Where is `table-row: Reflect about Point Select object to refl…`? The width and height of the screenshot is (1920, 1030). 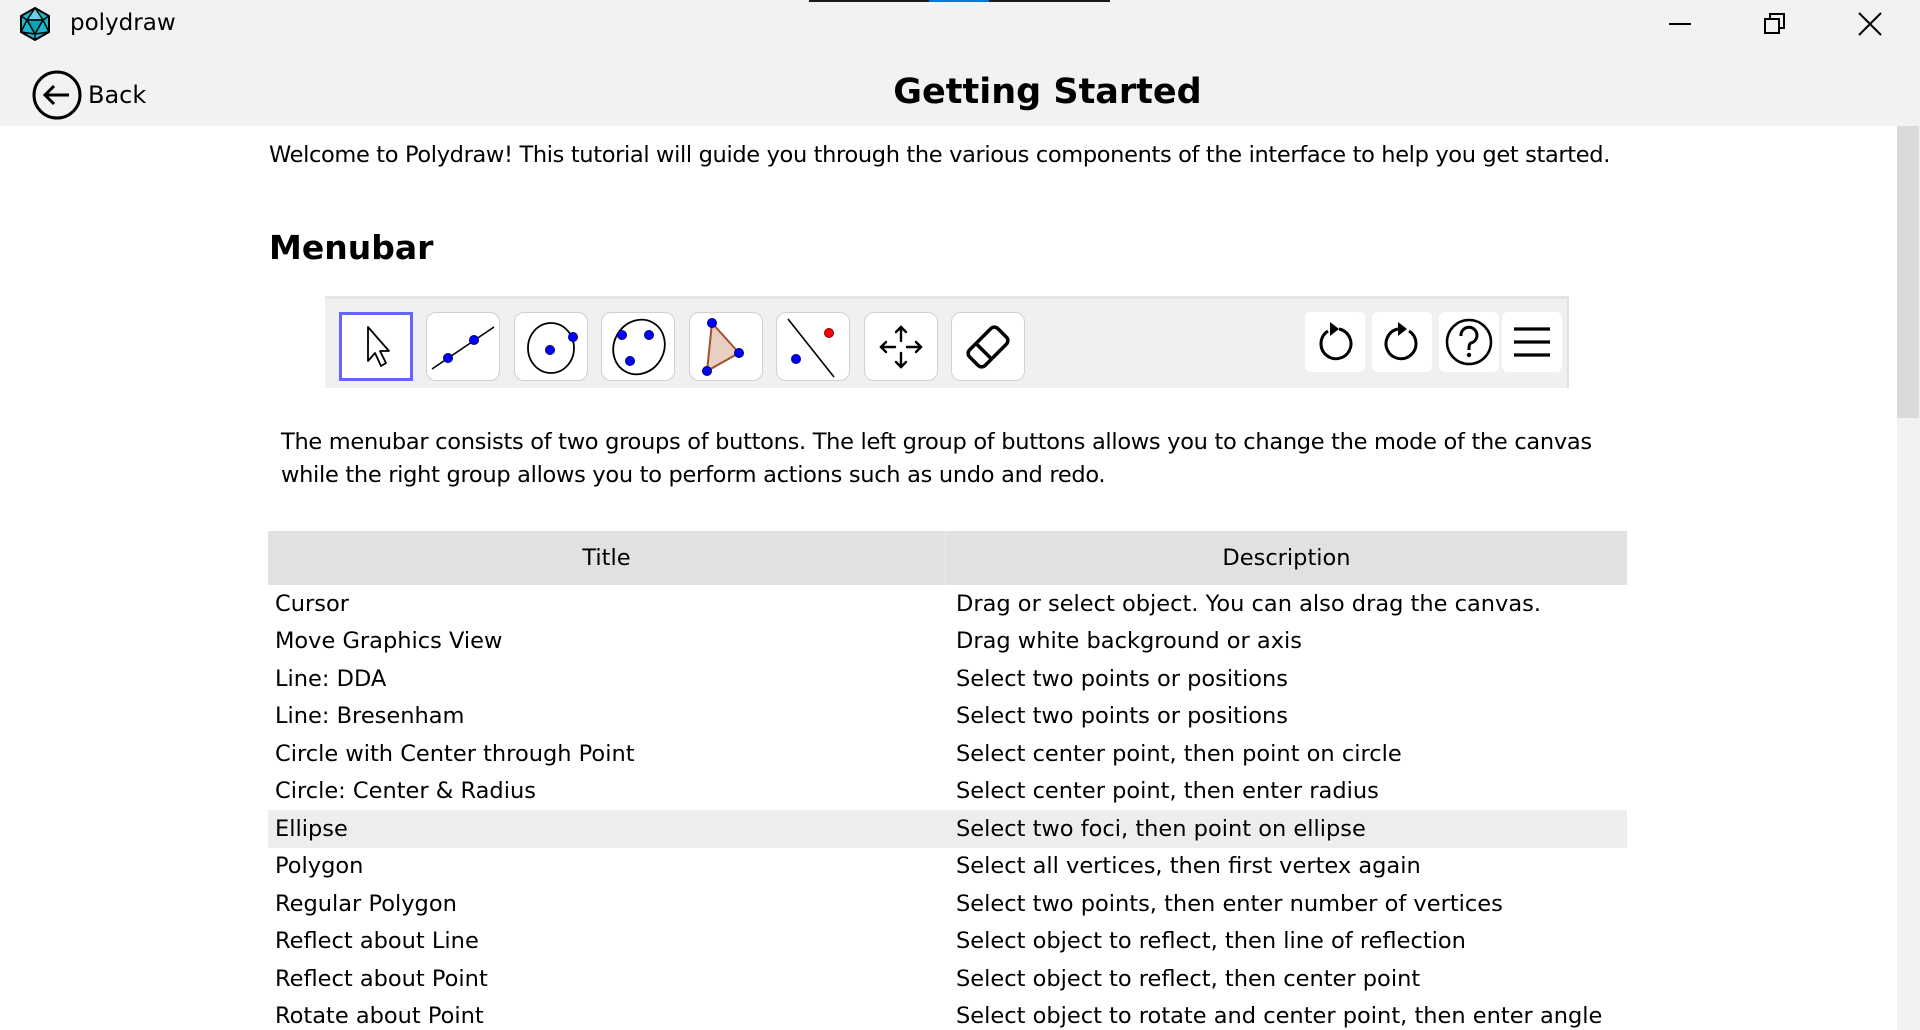
table-row: Reflect about Point Select object to refl… is located at coordinates (947, 979).